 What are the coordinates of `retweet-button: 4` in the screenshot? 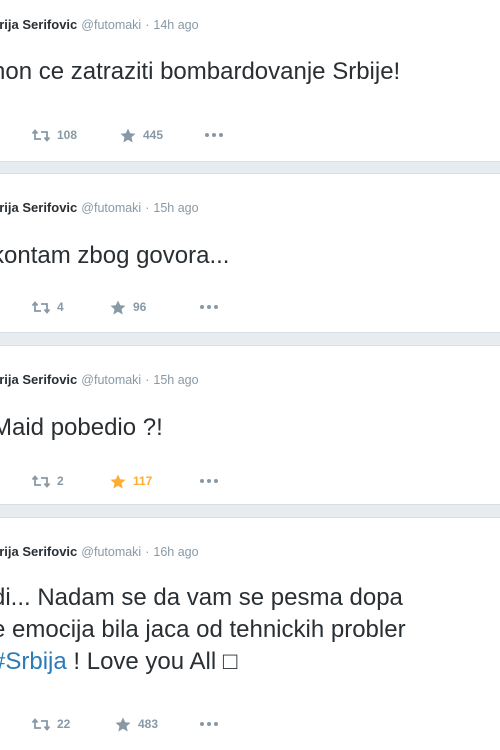 It's located at (48, 307).